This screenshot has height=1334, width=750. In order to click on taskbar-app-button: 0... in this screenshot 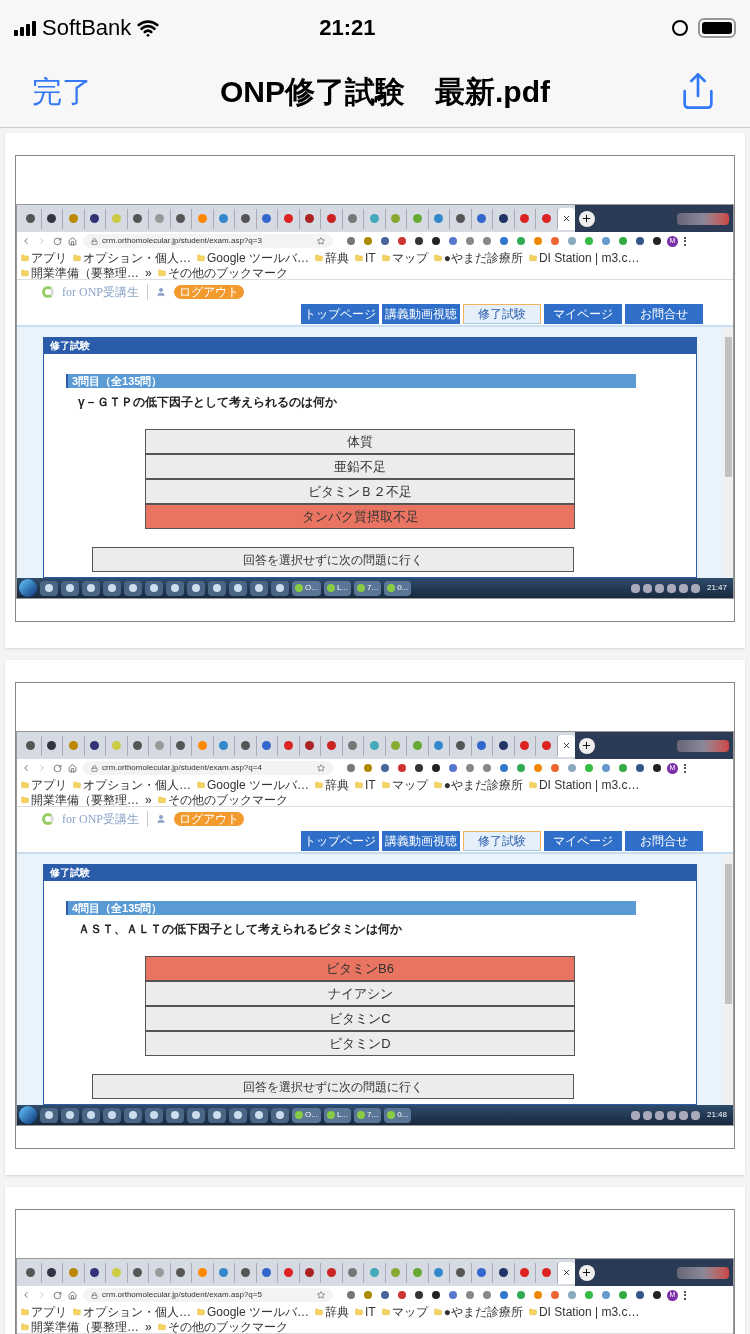, I will do `click(398, 1115)`.